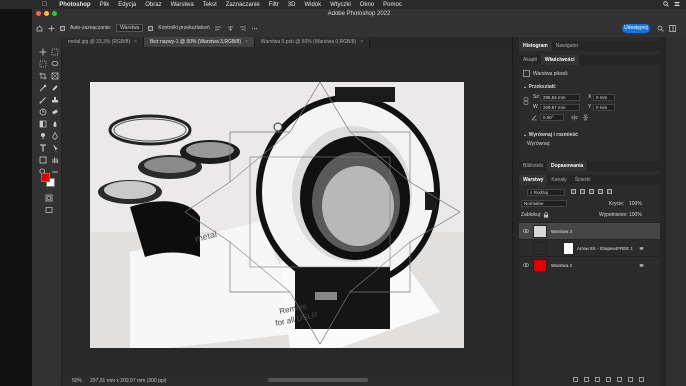  Describe the element at coordinates (535, 46) in the screenshot. I see `tab-histogram: Histogram` at that location.